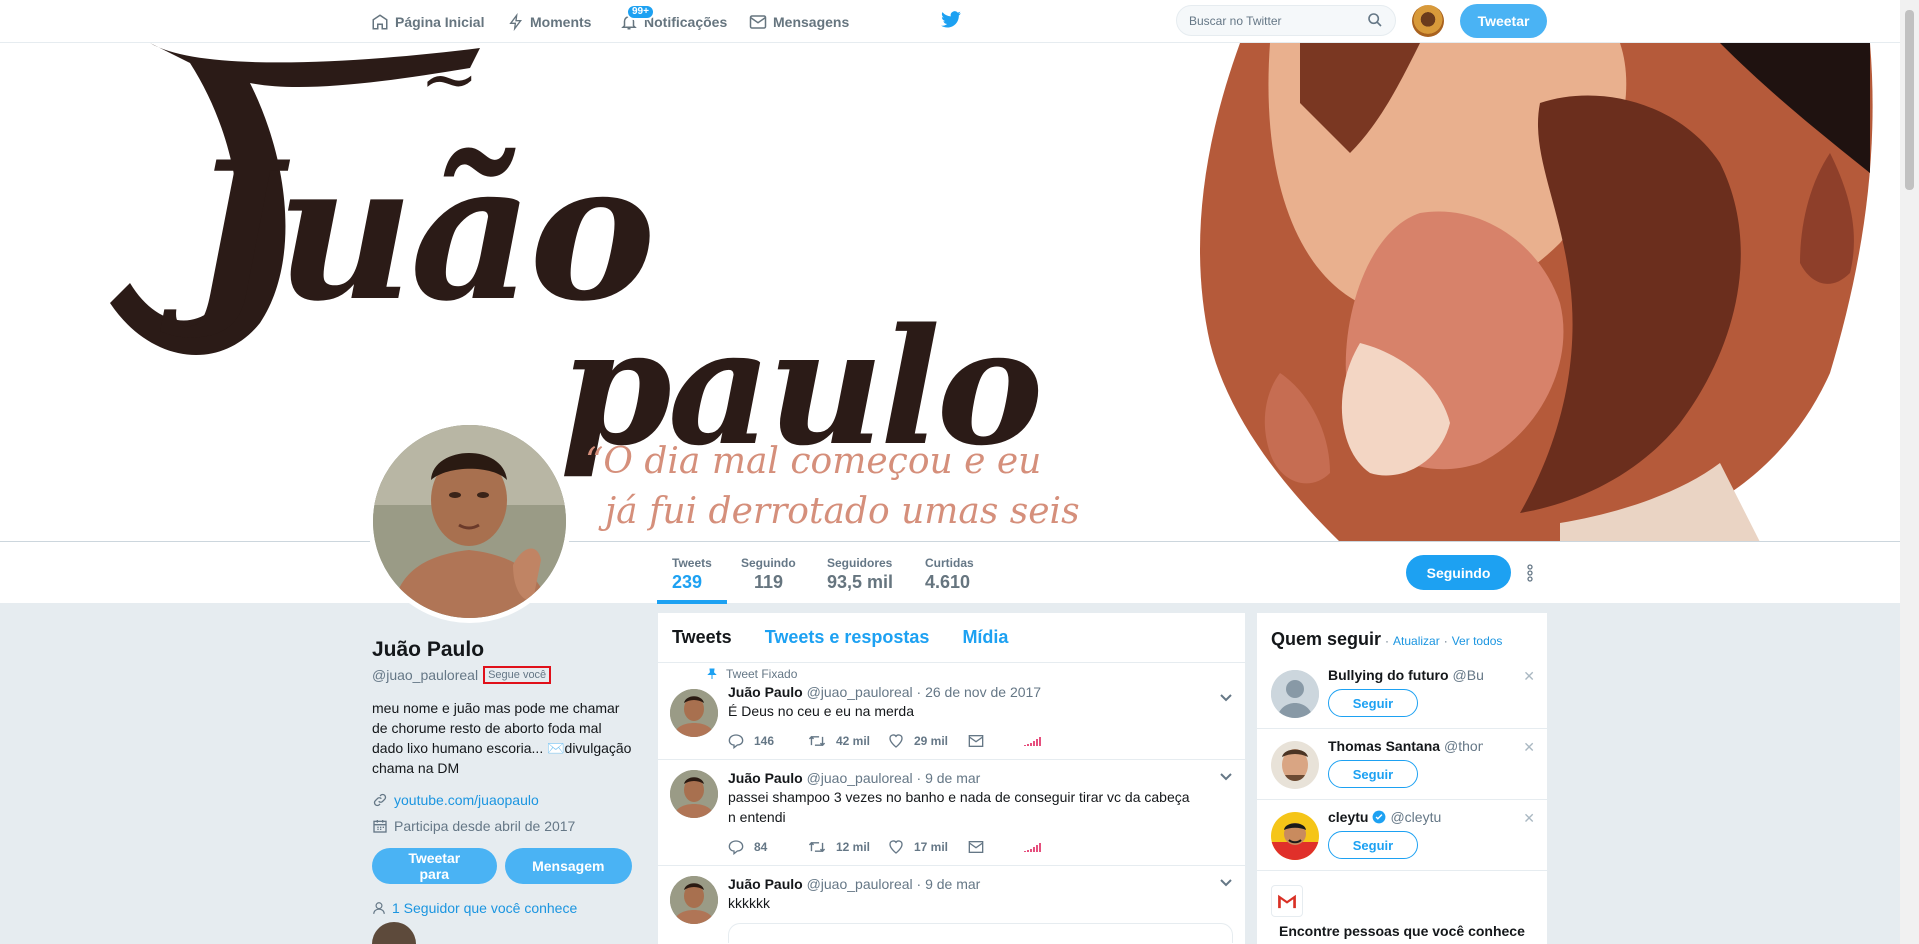  I want to click on refresh-link: Atualizar, so click(1416, 641).